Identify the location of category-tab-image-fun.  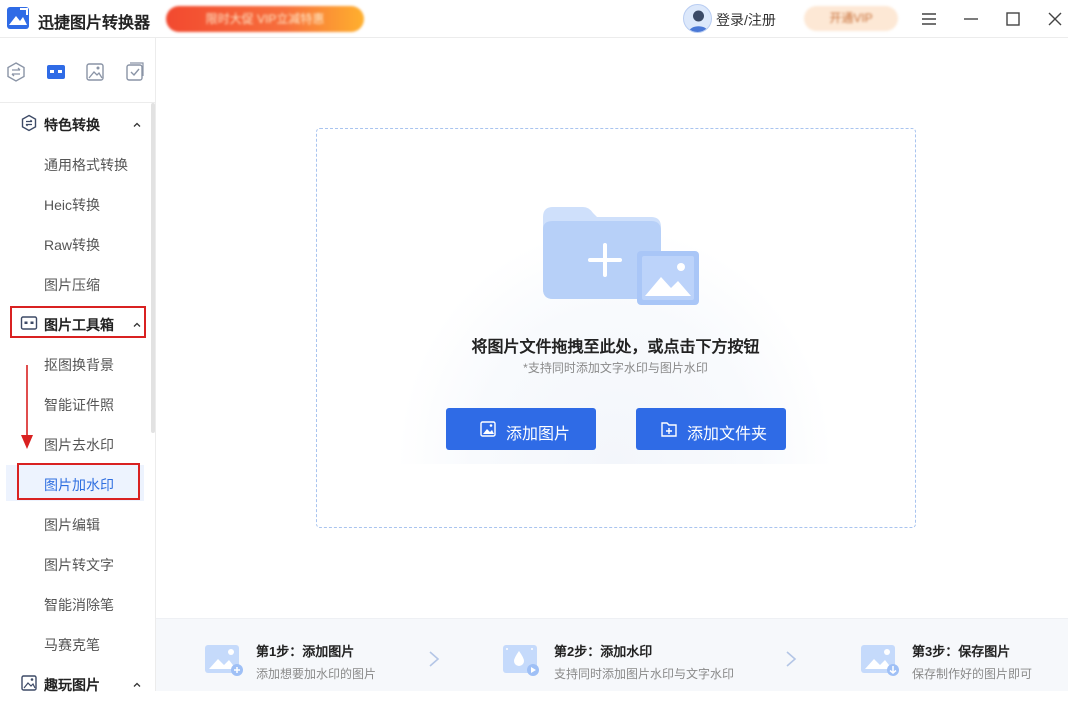
(95, 72).